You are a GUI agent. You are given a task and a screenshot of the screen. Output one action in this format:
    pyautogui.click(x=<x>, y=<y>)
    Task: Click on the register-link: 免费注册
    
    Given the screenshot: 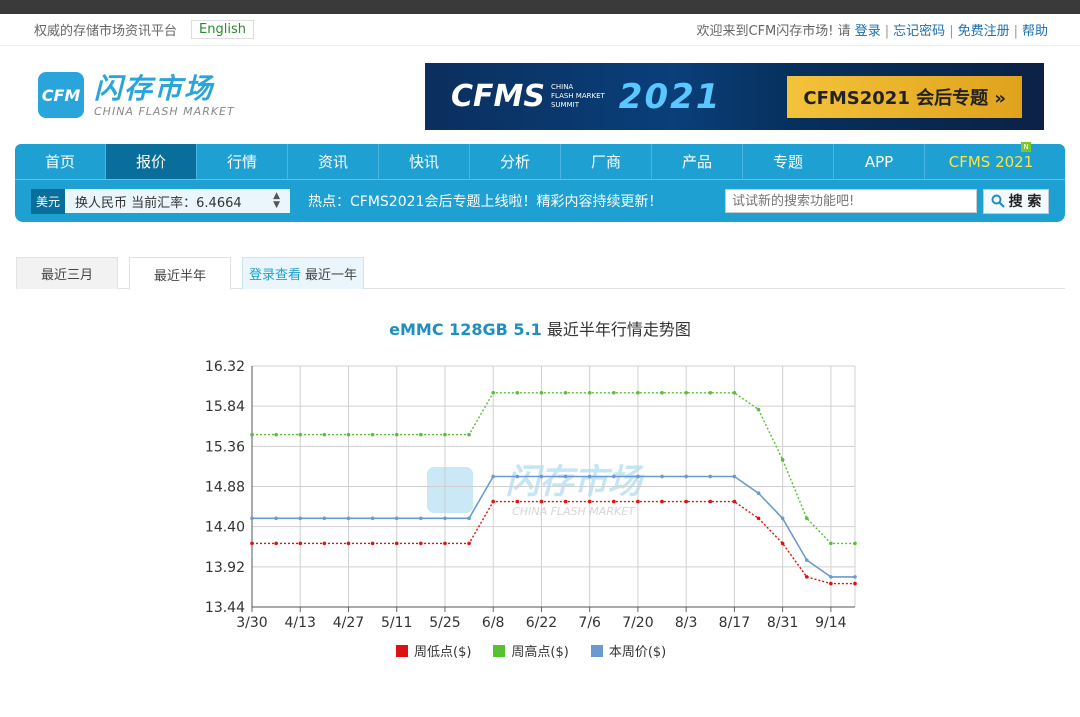 What is the action you would take?
    pyautogui.click(x=984, y=31)
    